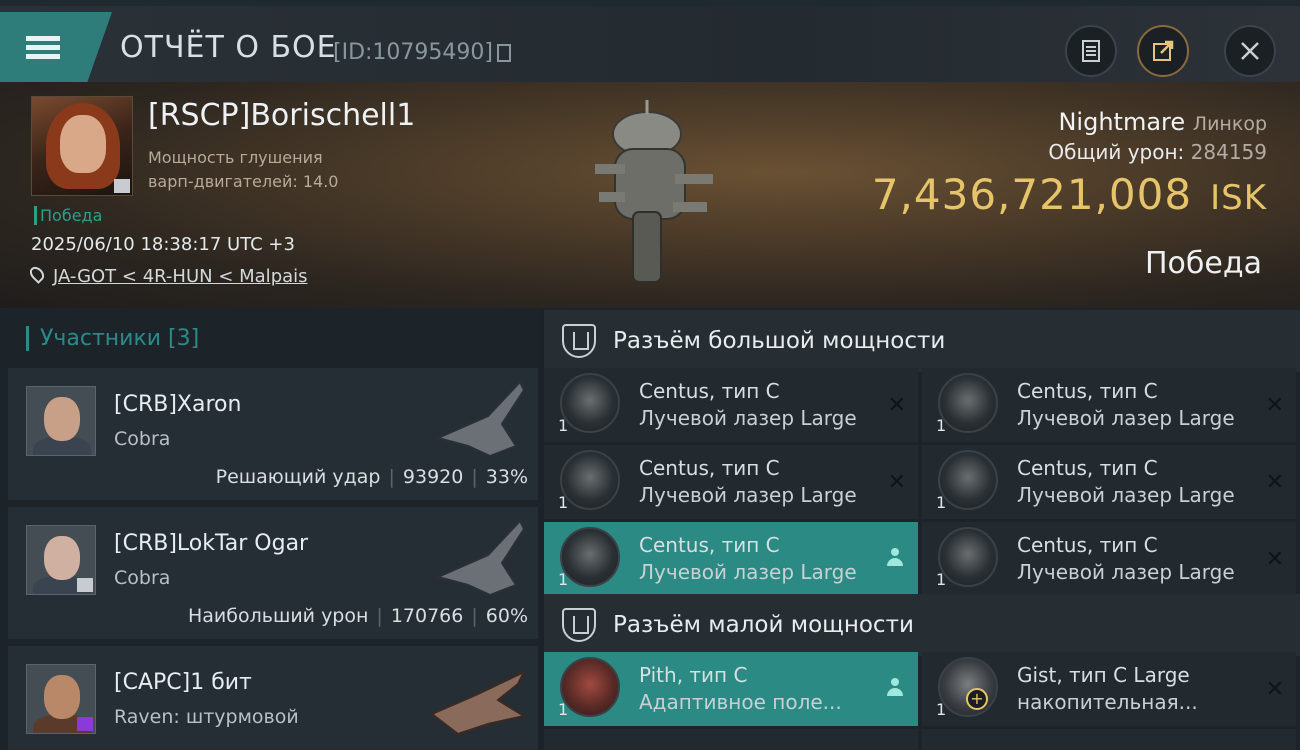  I want to click on isk-amount: 7,436,721,008, so click(1032, 194).